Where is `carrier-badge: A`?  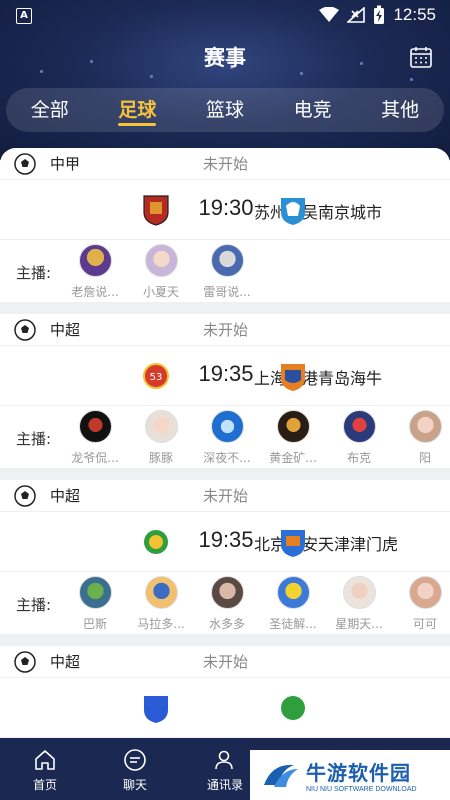 carrier-badge: A is located at coordinates (24, 16).